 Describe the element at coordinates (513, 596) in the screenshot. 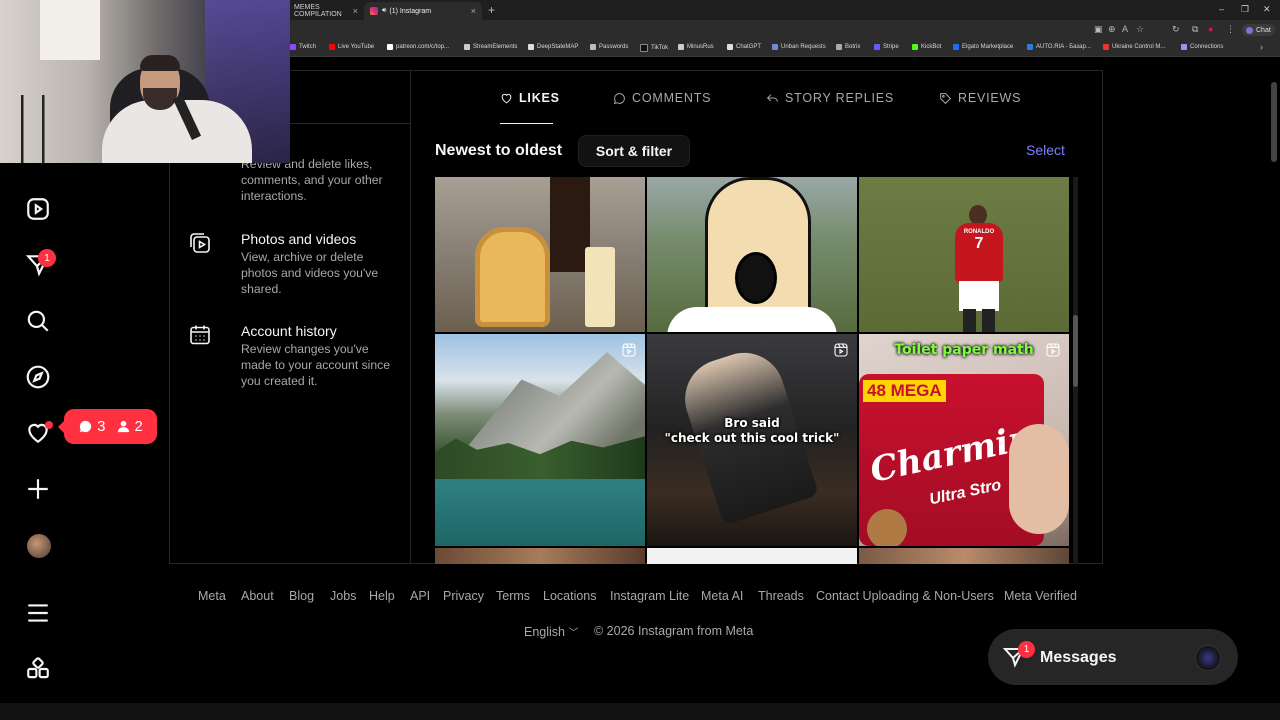

I see `footer-link-terms: Terms` at that location.